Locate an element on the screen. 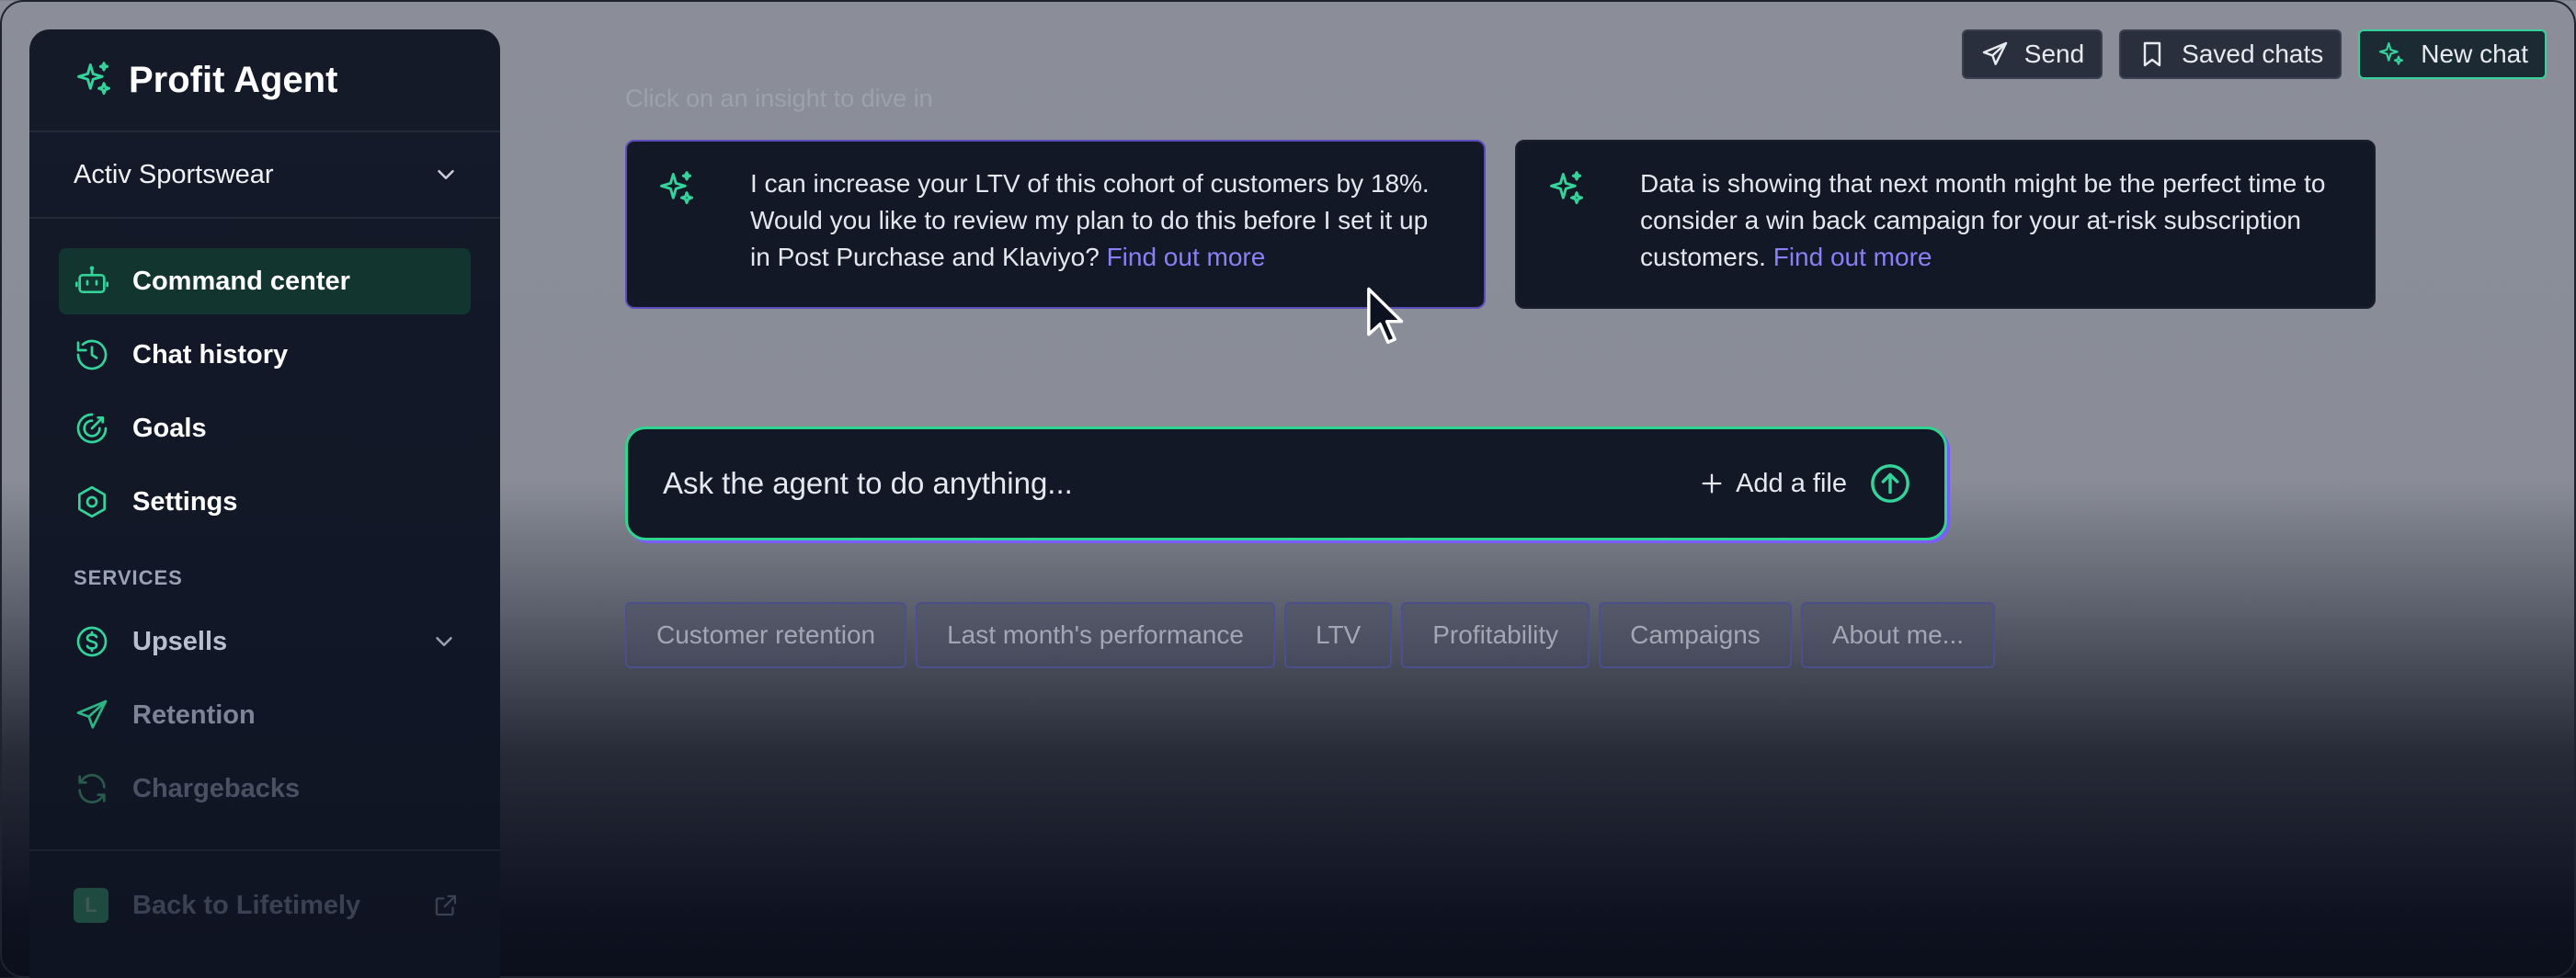 The image size is (2576, 978). services-nav: Upsells Retention Chargebacks is located at coordinates (264, 715).